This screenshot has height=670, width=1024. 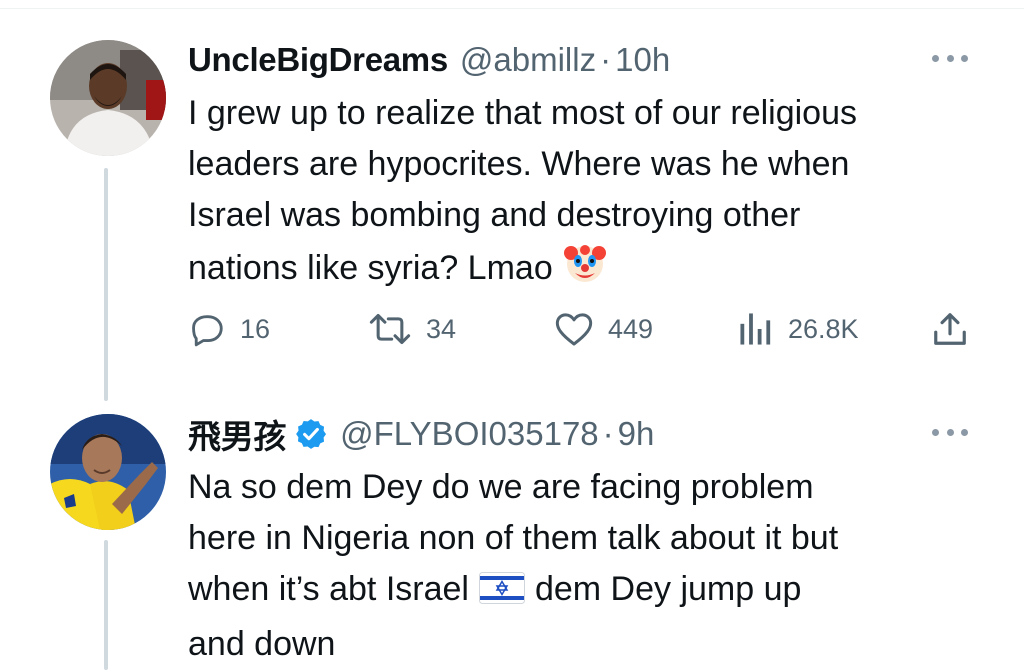 What do you see at coordinates (585, 270) in the screenshot?
I see `clown-face-icon` at bounding box center [585, 270].